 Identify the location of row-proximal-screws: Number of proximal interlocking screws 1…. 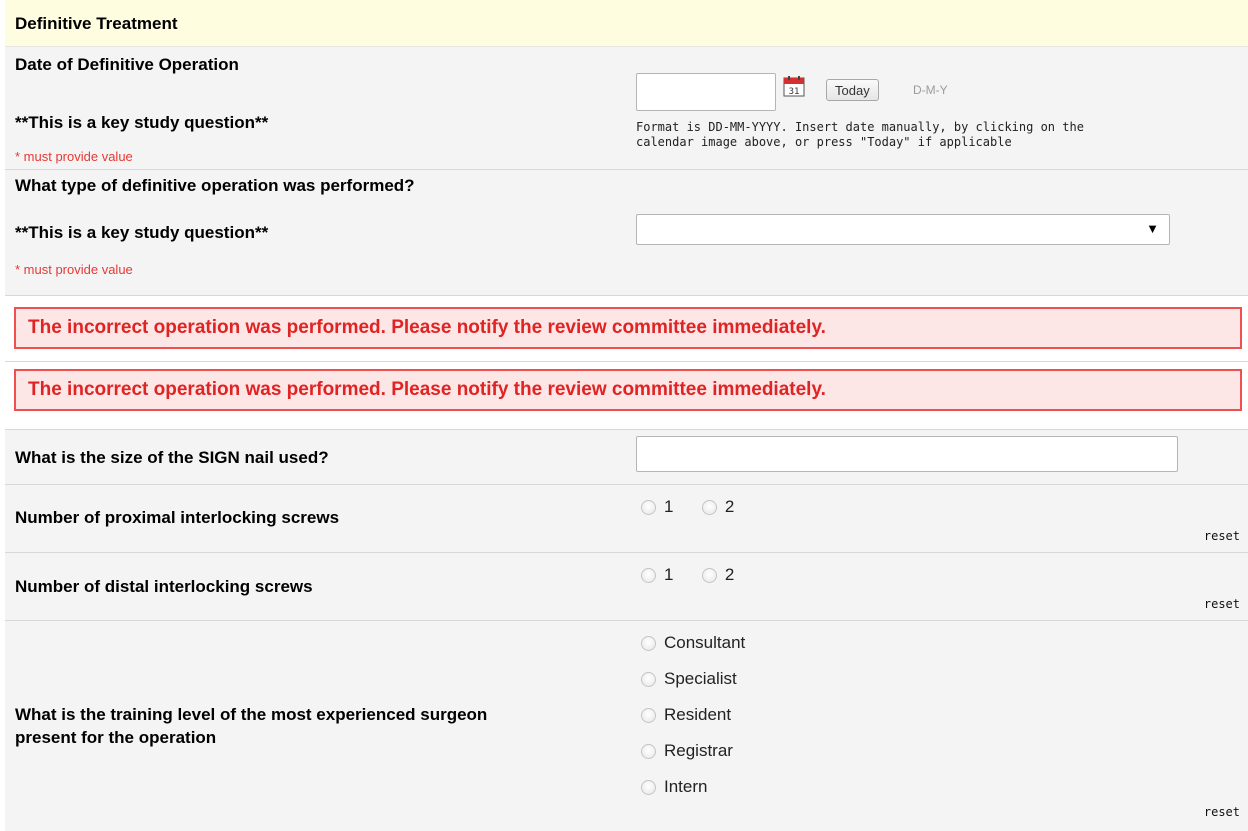
(626, 519).